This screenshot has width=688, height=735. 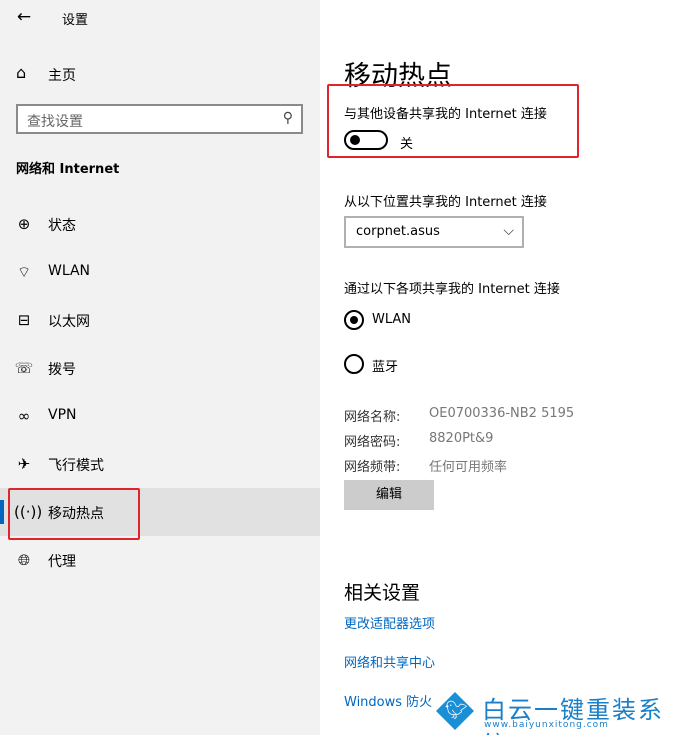 What do you see at coordinates (2, 512) in the screenshot?
I see `active-indicator` at bounding box center [2, 512].